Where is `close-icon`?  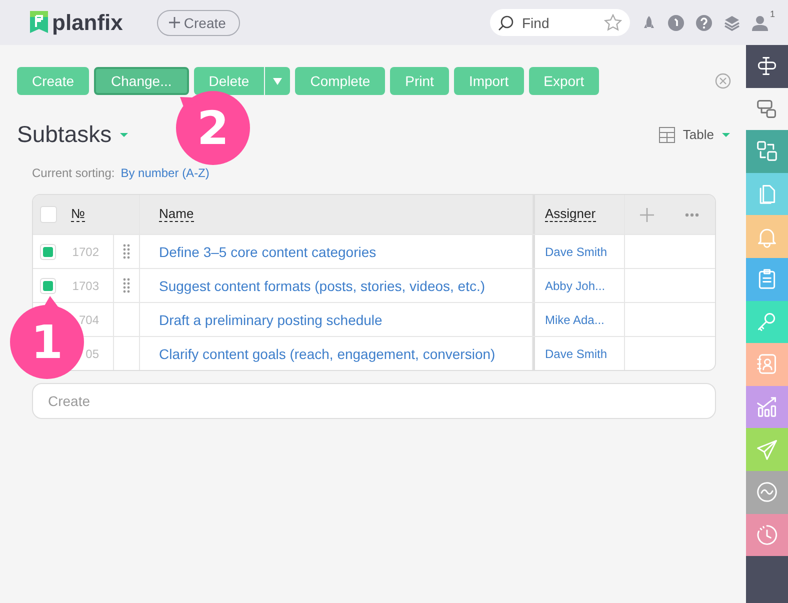
close-icon is located at coordinates (723, 81).